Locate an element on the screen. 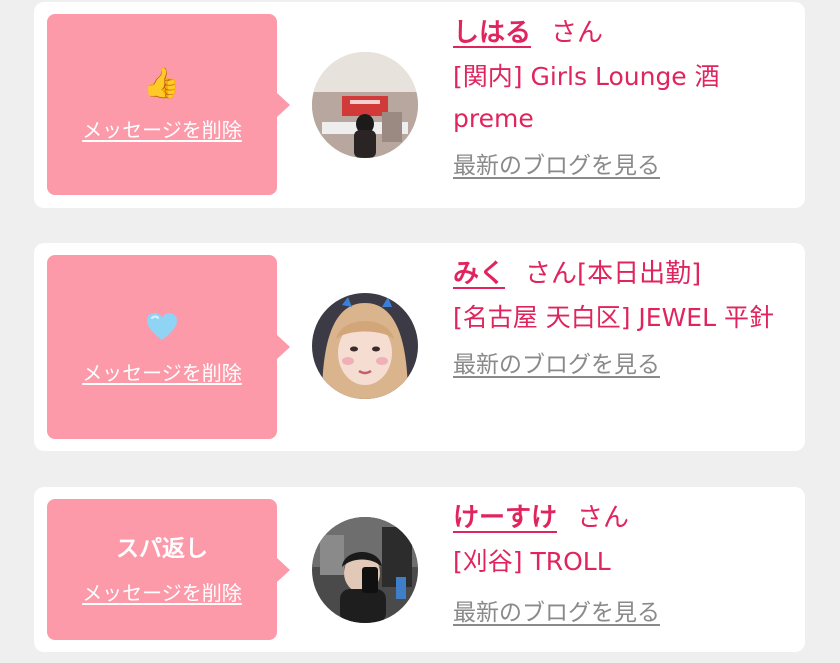 The height and width of the screenshot is (663, 840). light-blue-heart-icon is located at coordinates (162, 327).